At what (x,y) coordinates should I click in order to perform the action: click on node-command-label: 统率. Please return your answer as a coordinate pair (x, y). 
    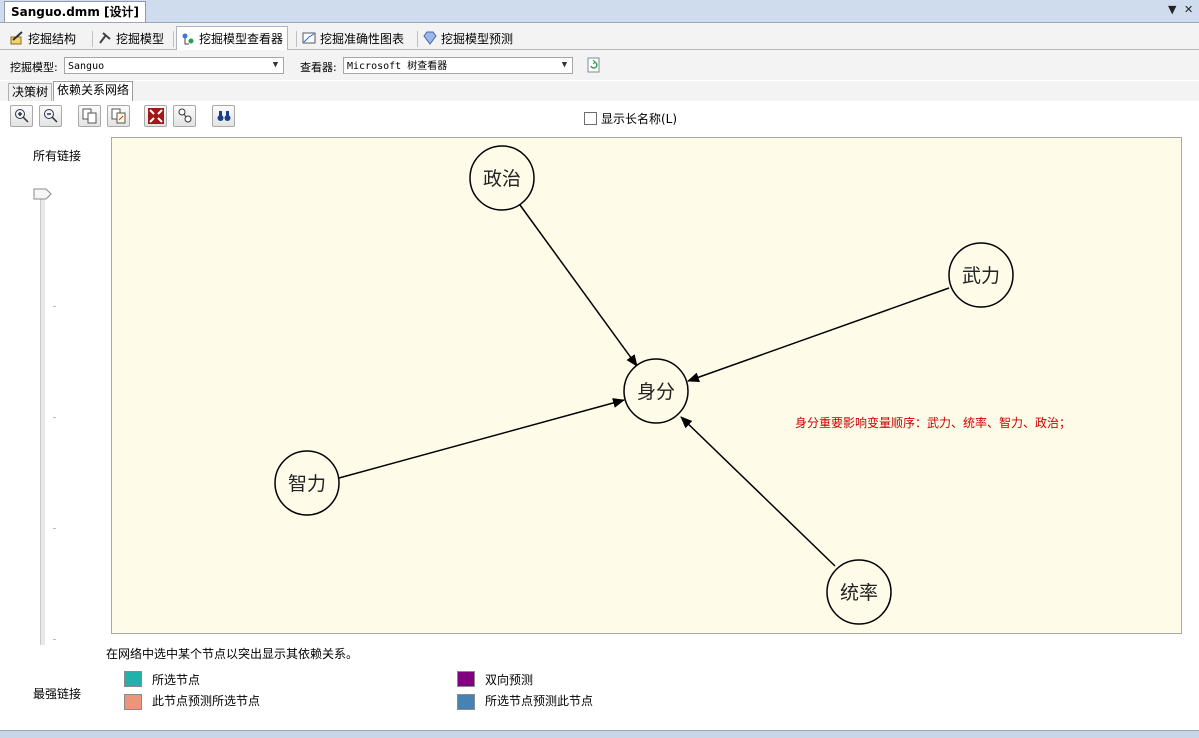
    Looking at the image, I should click on (859, 593).